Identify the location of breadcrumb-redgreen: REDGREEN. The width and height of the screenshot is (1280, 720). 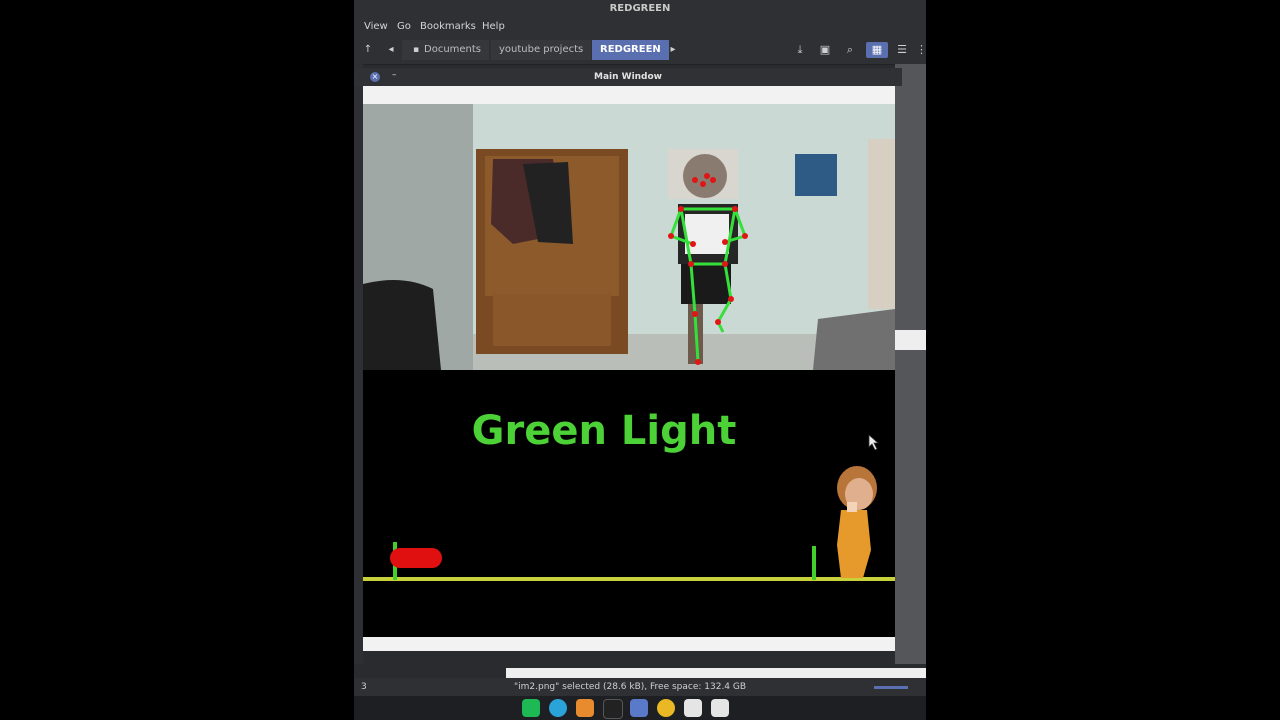
(630, 50).